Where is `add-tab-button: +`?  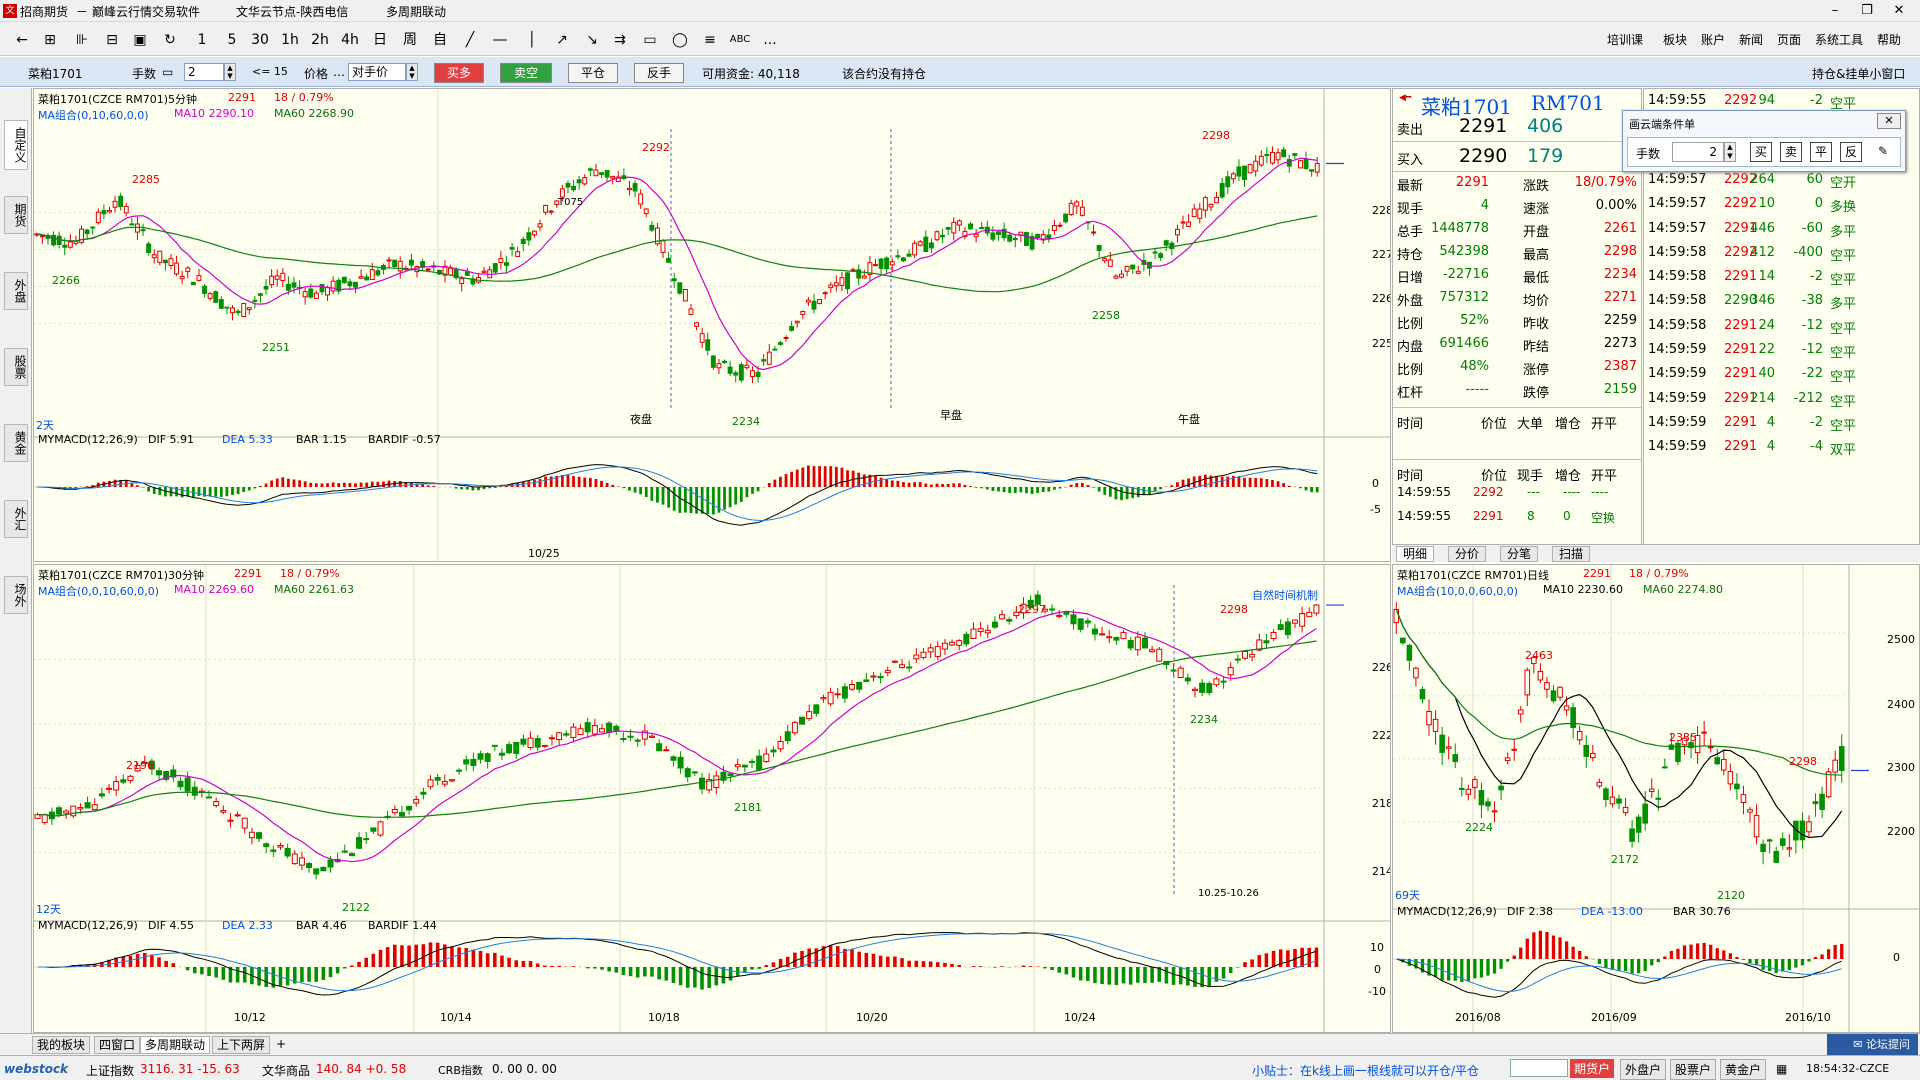
add-tab-button: + is located at coordinates (281, 1045).